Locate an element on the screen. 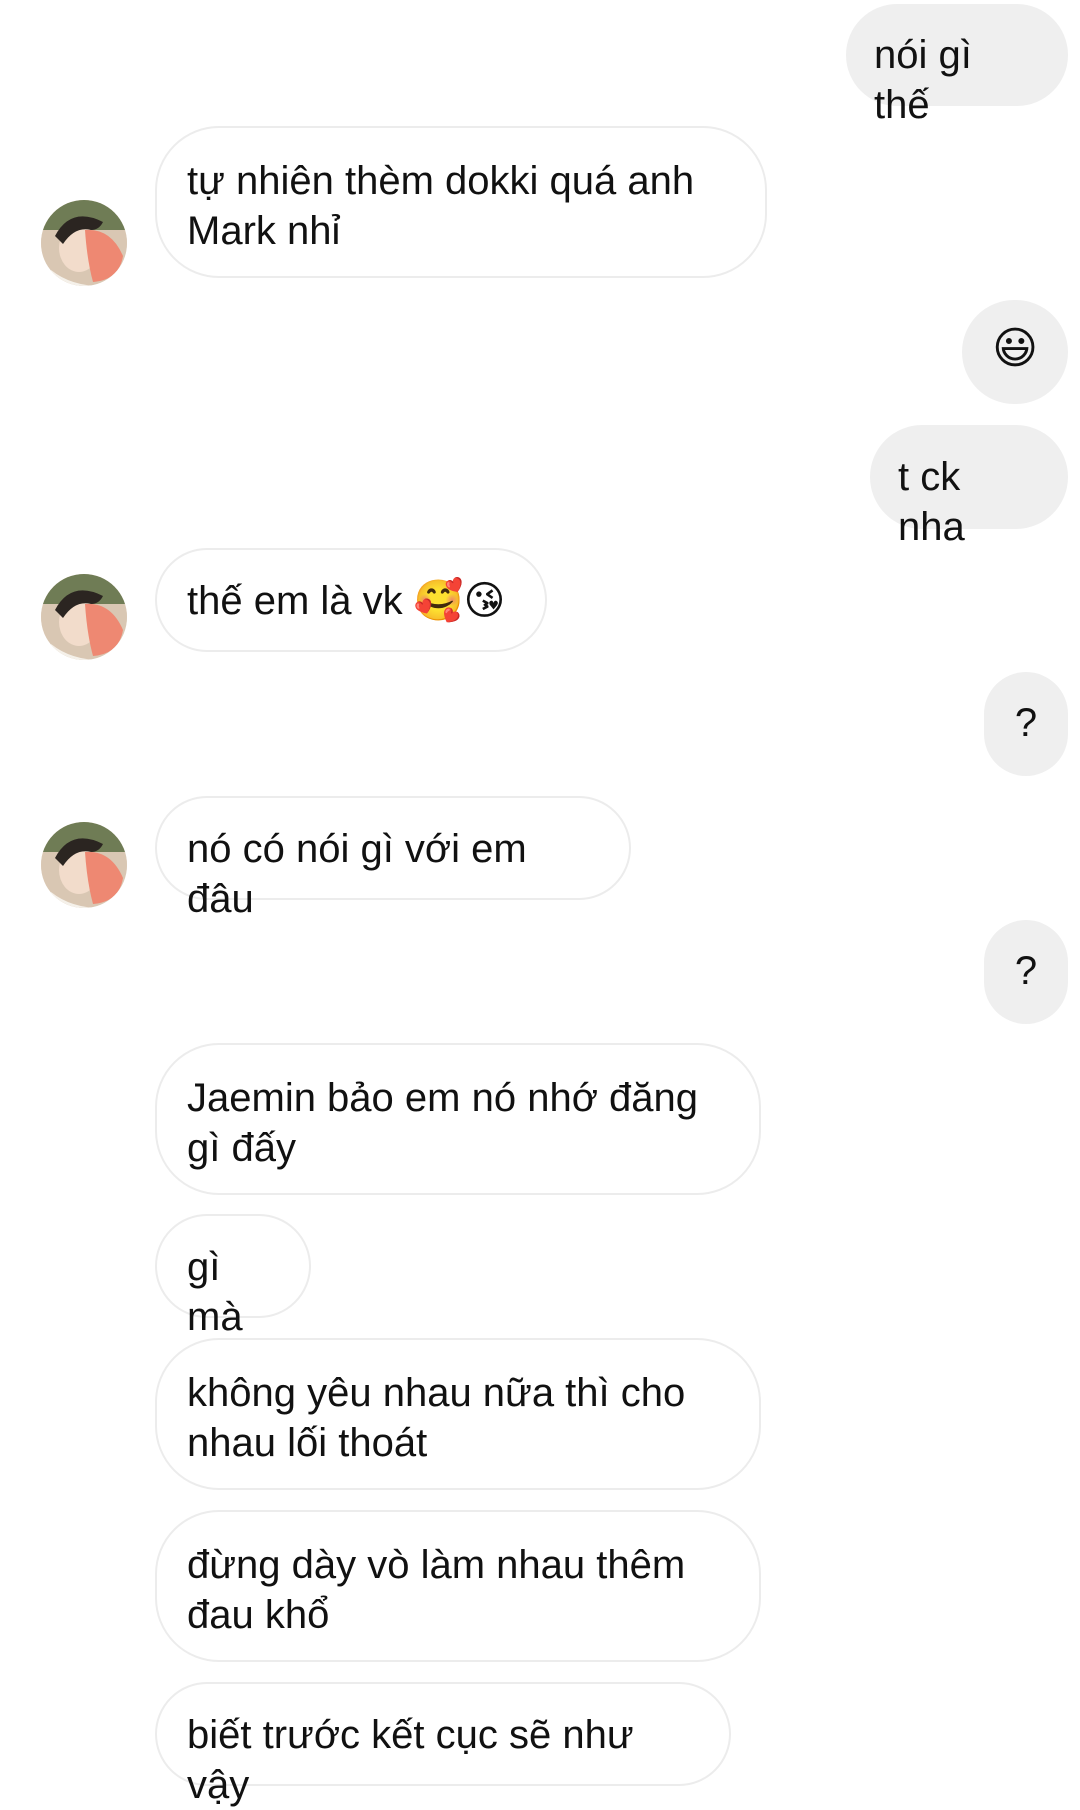 This screenshot has width=1080, height=1810. incoming-message: biết trước kết cục sẽ như vậy is located at coordinates (443, 1744).